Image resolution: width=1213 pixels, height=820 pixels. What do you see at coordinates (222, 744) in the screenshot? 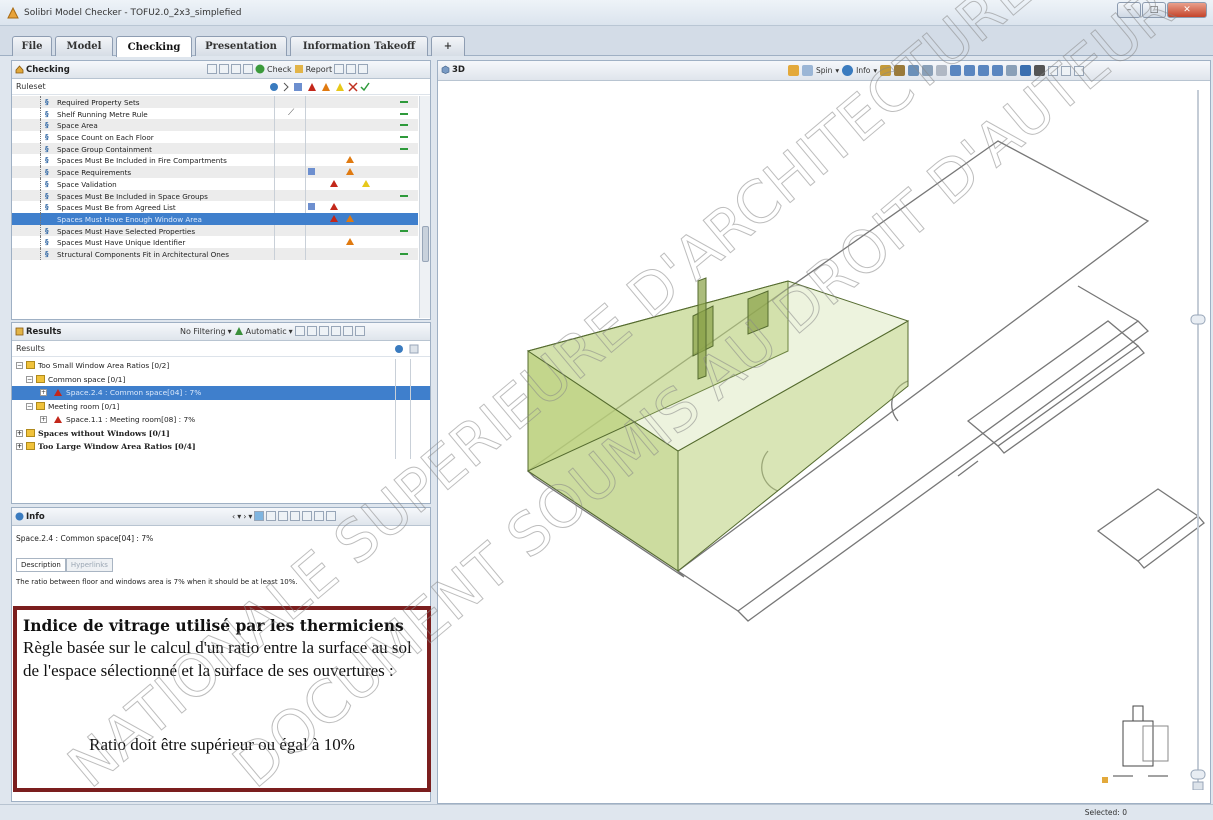
I see `annotation-ratio: Ratio doit être supérieur ou égal à 10%` at bounding box center [222, 744].